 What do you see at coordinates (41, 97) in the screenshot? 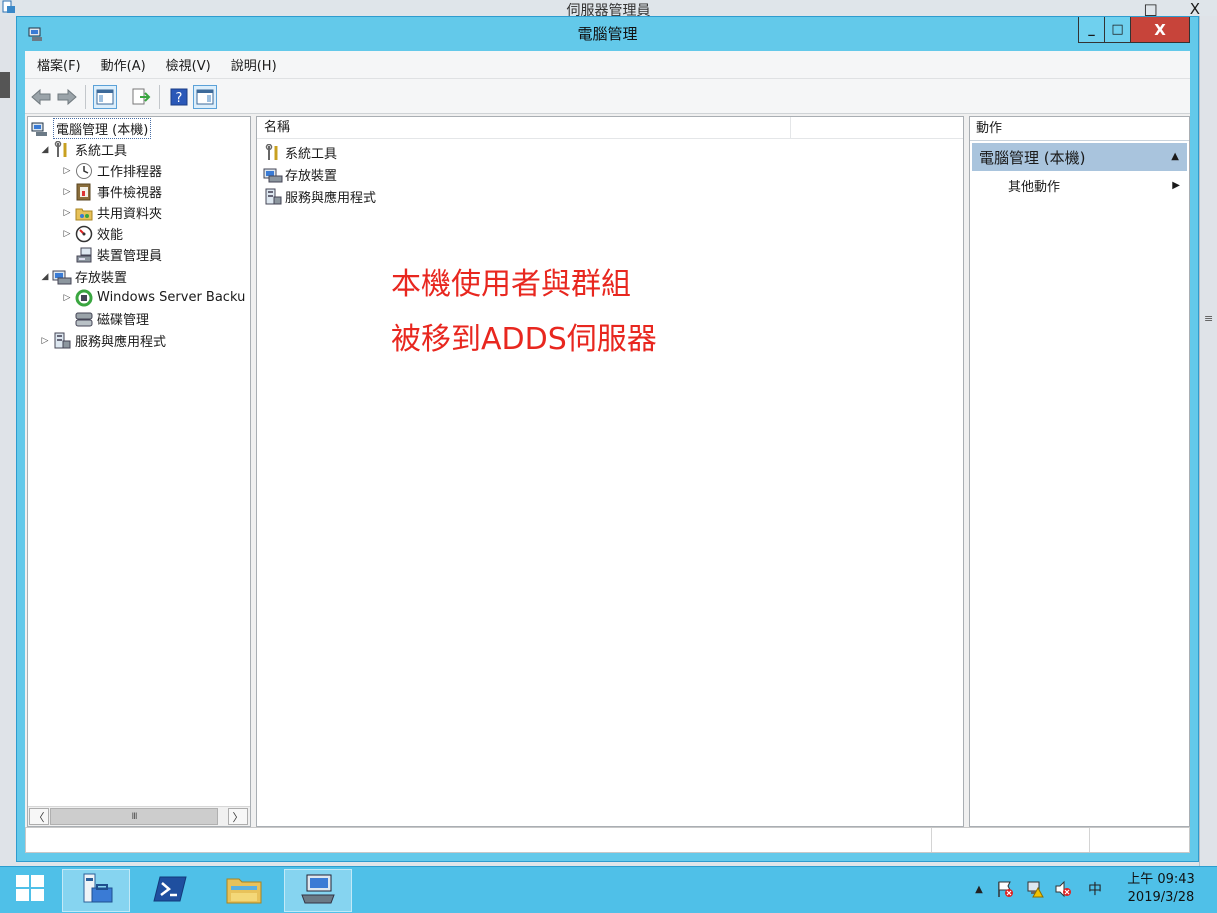
I see `back-icon` at bounding box center [41, 97].